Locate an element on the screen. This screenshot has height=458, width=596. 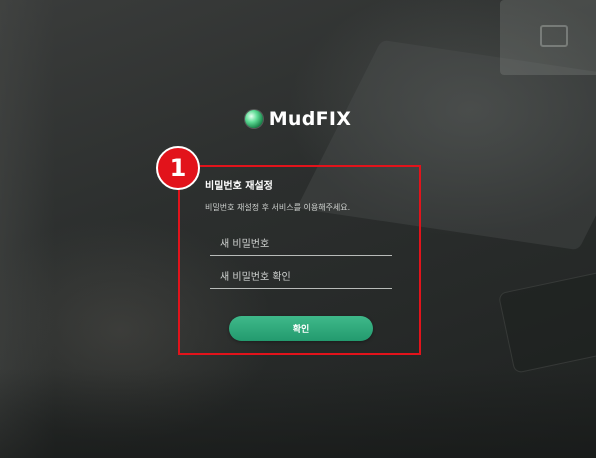
step-number-badge: 1 is located at coordinates (178, 168).